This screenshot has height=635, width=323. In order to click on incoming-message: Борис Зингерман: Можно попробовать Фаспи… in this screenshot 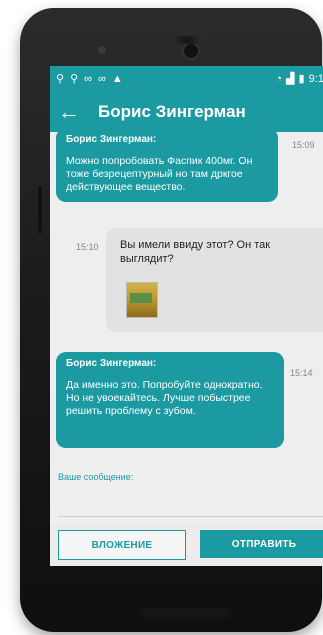, I will do `click(167, 167)`.